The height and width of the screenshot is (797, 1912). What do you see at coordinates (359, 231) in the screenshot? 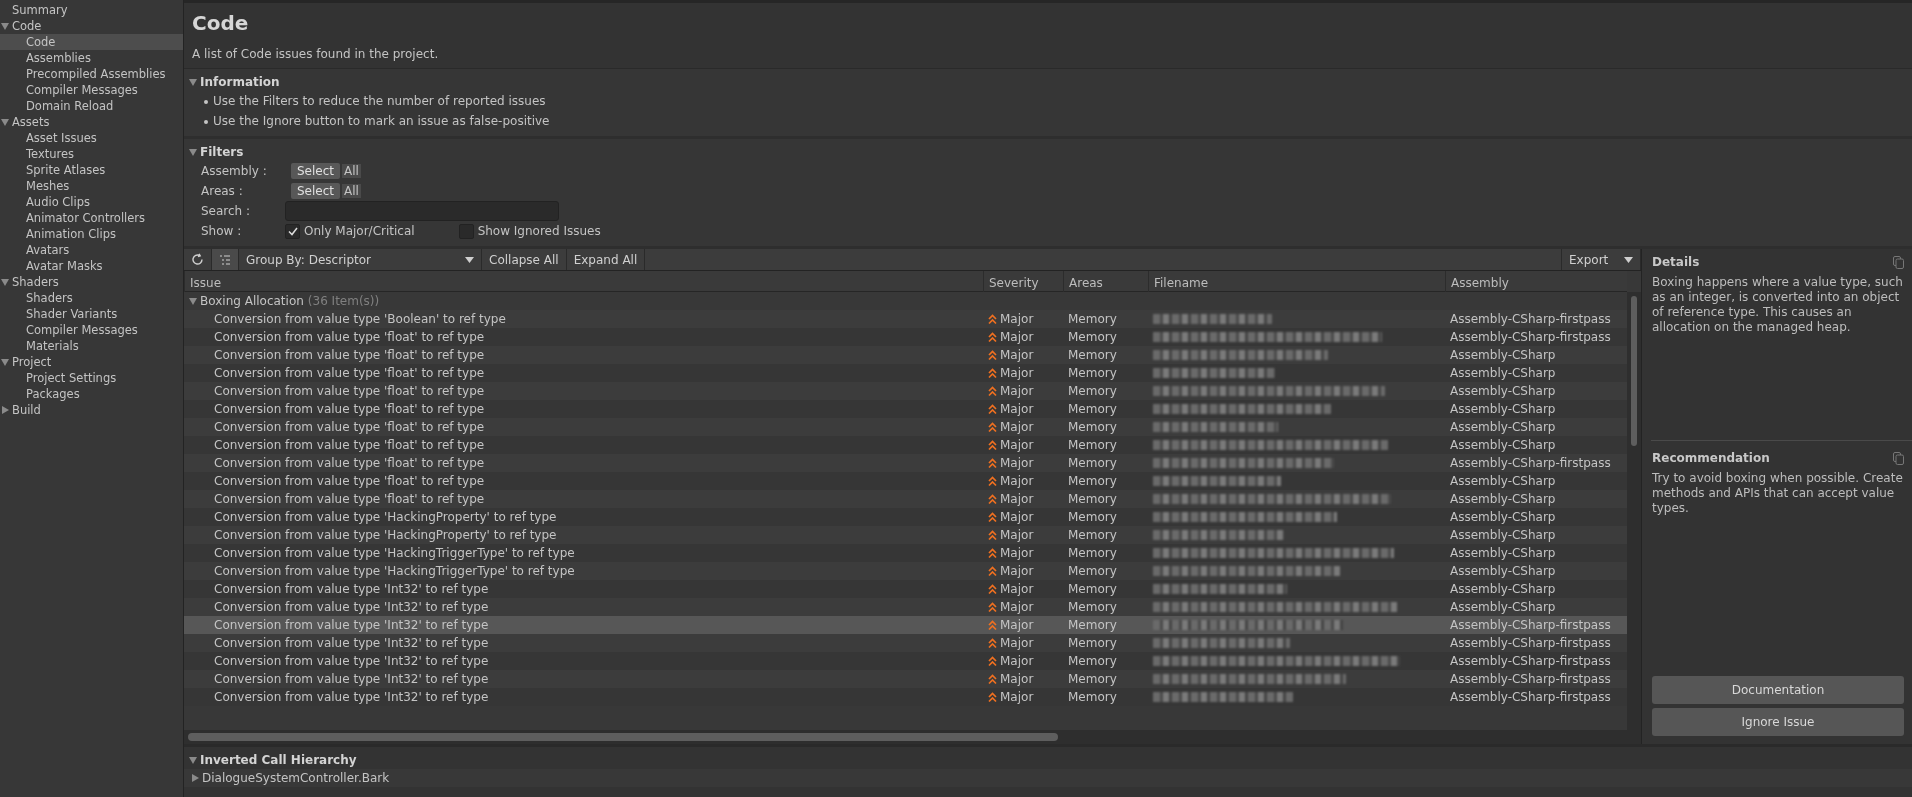
I see `checkbox-label: Only Major/Critical` at bounding box center [359, 231].